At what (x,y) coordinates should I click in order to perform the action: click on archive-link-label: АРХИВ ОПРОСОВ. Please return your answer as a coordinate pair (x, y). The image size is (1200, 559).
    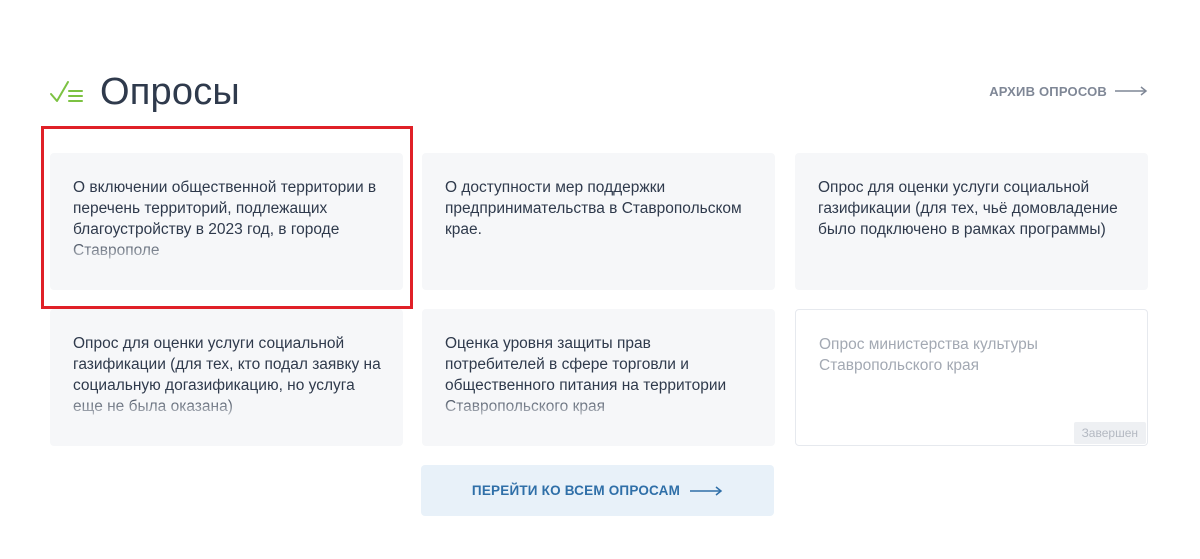
    Looking at the image, I should click on (1048, 91).